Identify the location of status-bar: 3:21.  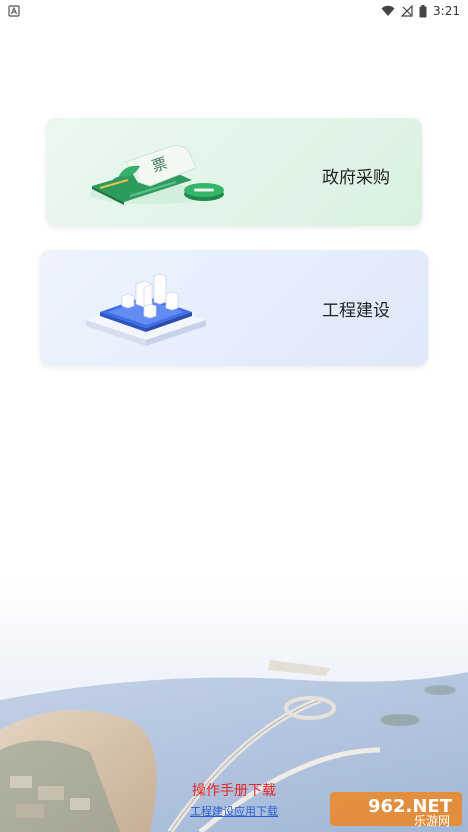
(234, 11).